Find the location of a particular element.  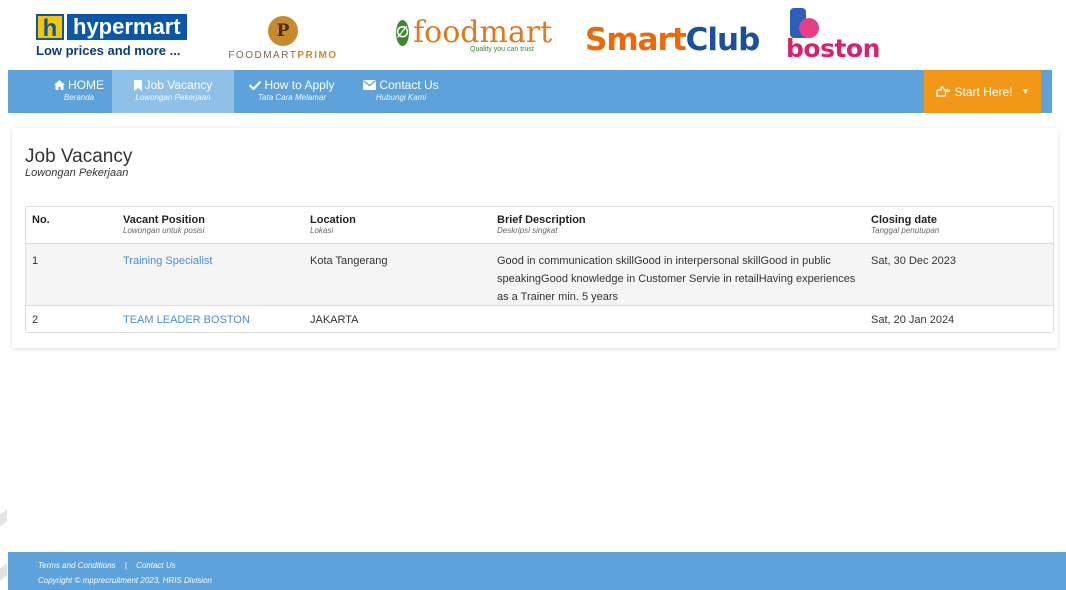

leaf-icon: ∅ is located at coordinates (403, 33).